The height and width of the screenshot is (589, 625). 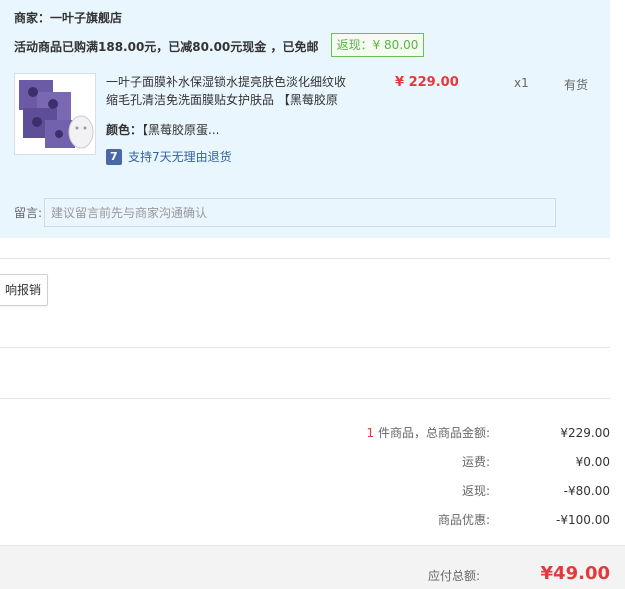 I want to click on product-quantity: x1, so click(x=521, y=83).